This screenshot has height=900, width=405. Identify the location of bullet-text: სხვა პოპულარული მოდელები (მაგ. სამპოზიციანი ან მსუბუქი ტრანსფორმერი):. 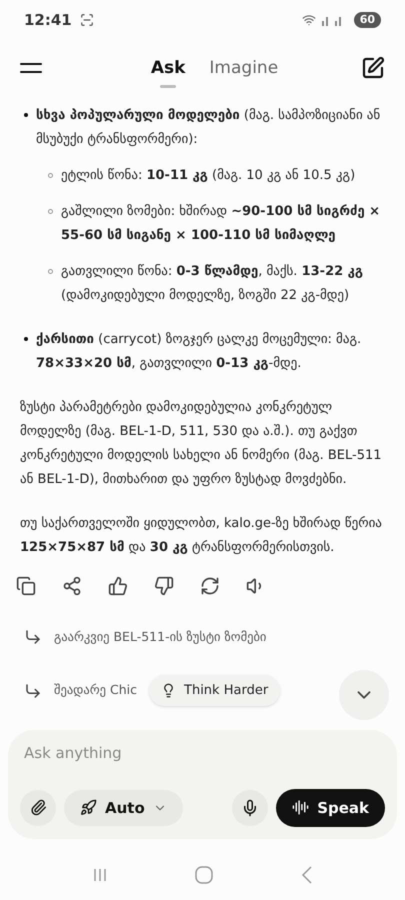
(209, 128).